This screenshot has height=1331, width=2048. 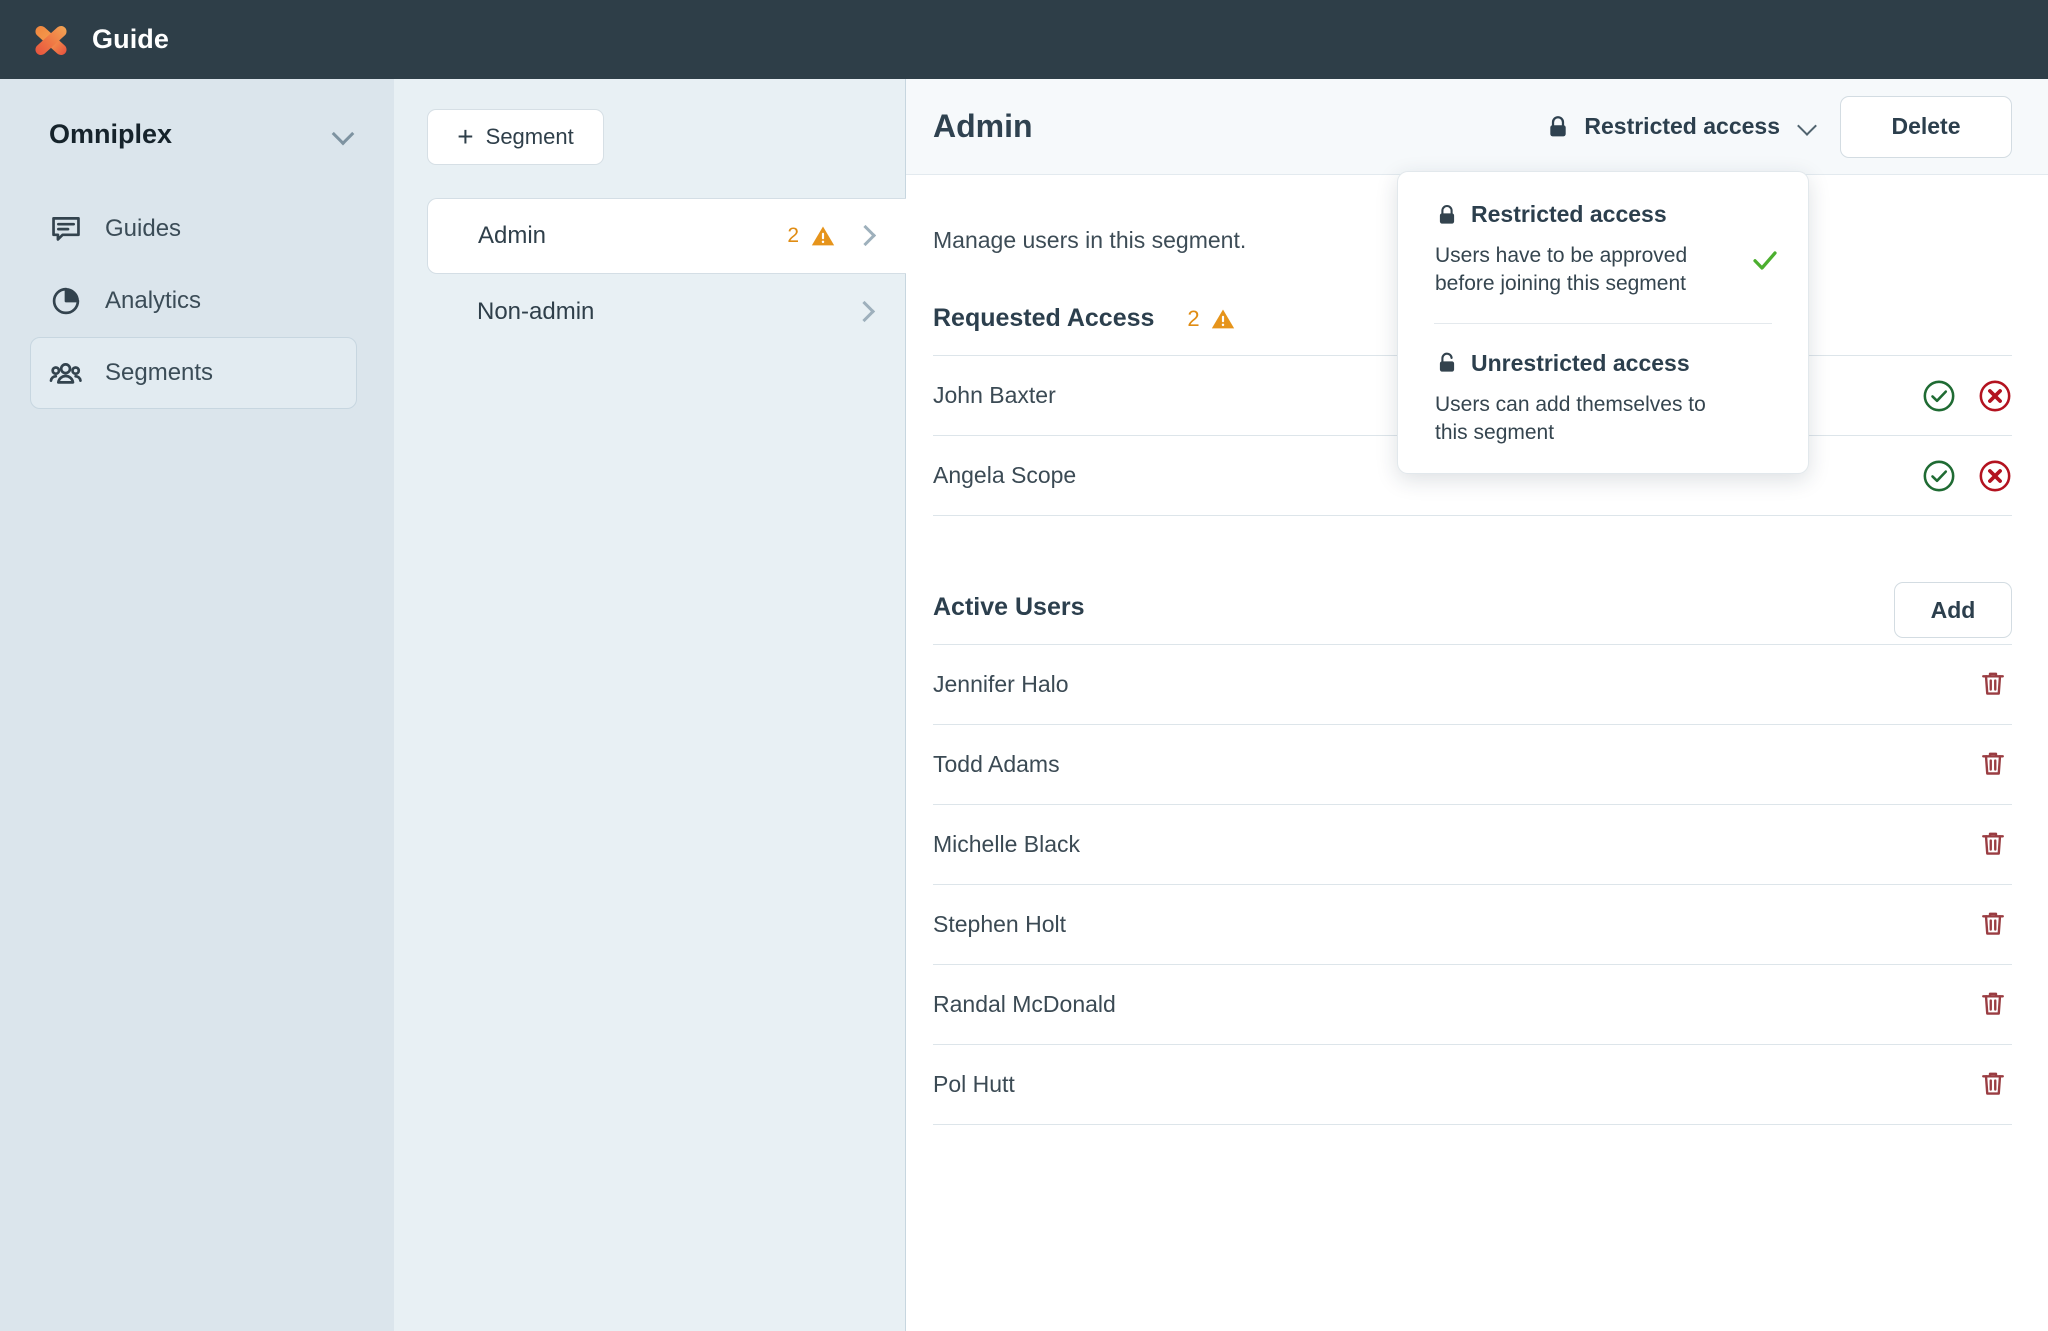 I want to click on sidebar-item-segments: Segments, so click(x=193, y=373).